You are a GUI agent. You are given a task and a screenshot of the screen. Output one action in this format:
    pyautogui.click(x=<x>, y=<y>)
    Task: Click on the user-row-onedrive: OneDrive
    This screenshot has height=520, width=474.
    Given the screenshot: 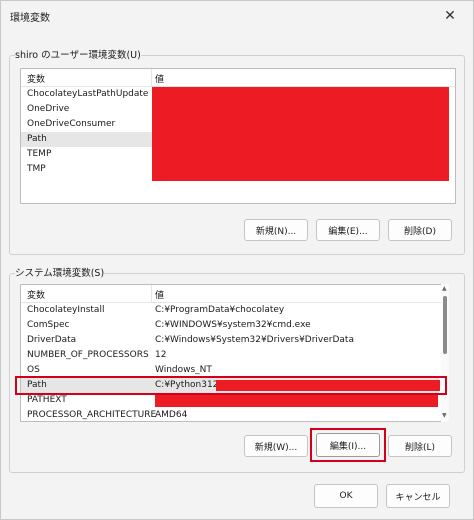 What is the action you would take?
    pyautogui.click(x=86, y=109)
    